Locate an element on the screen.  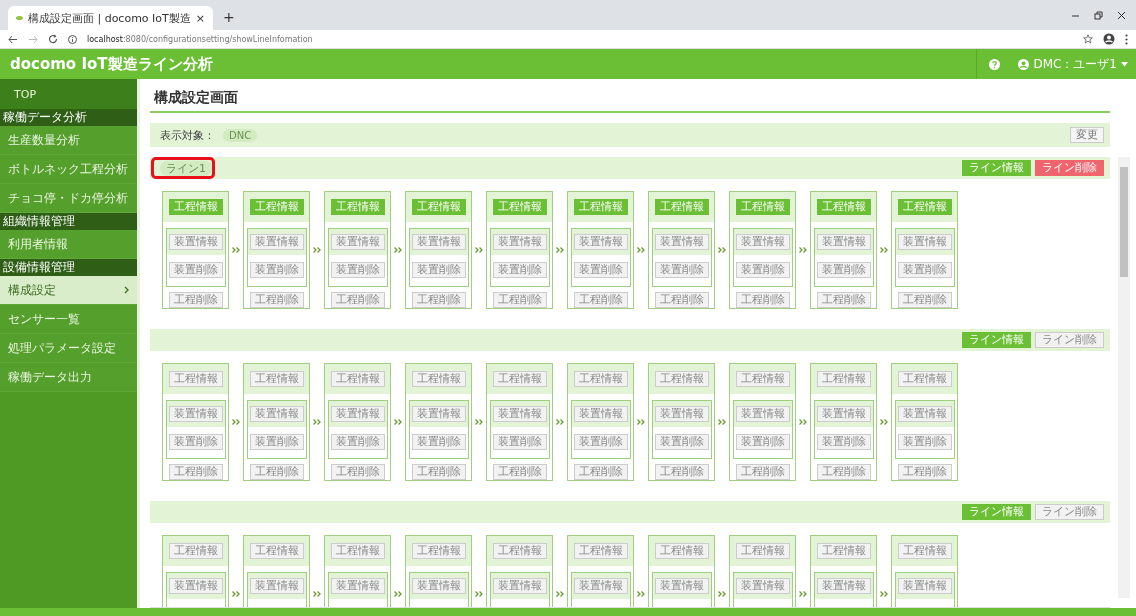
new-tab-button: + is located at coordinates (229, 17).